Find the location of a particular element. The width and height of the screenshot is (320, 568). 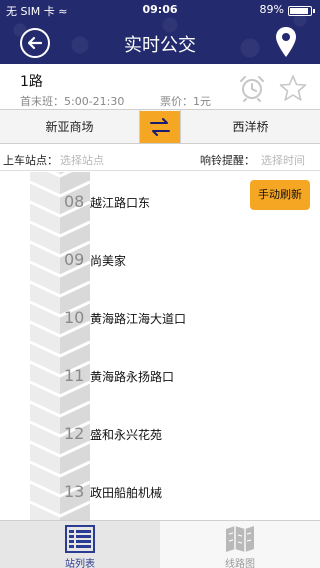

battery-percent: 89% is located at coordinates (271, 9).